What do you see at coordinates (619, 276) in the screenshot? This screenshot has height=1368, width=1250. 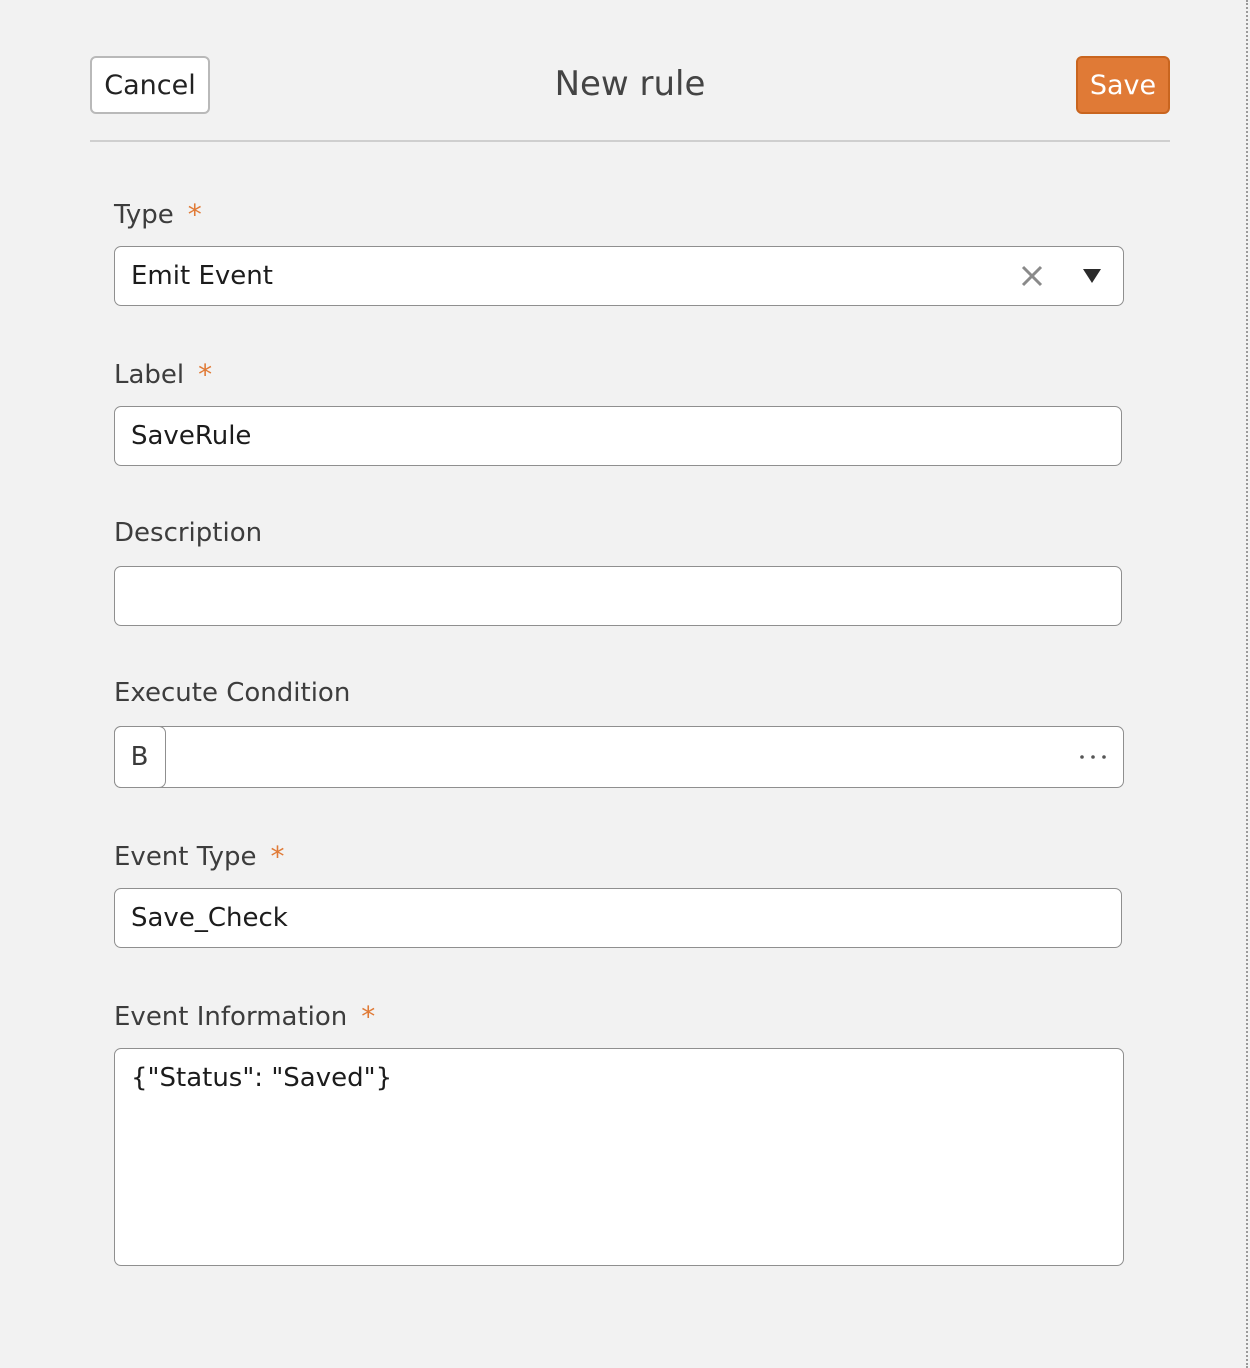 I see `type-select: Emit Event` at bounding box center [619, 276].